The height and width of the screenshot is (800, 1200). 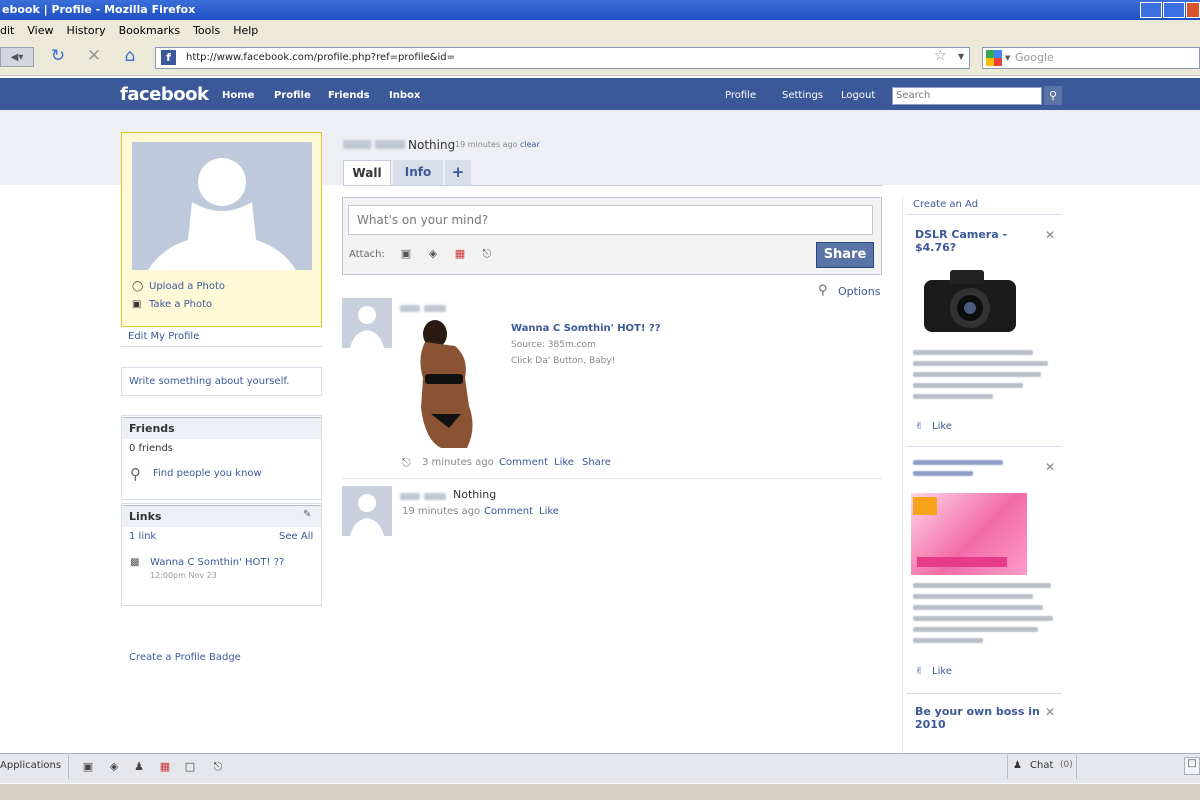 I want to click on ad-1-image, so click(x=970, y=301).